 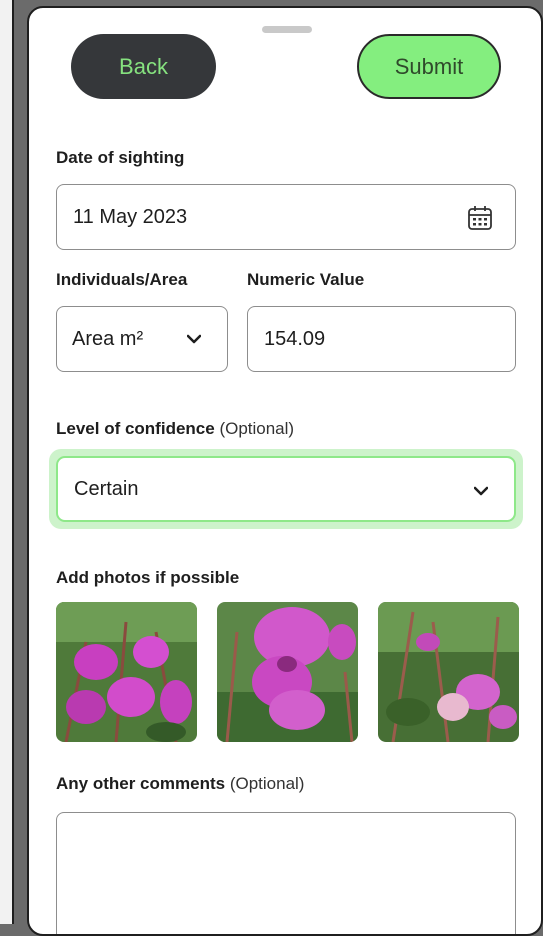 I want to click on confidence-label-text: Level of confidence, so click(x=135, y=428).